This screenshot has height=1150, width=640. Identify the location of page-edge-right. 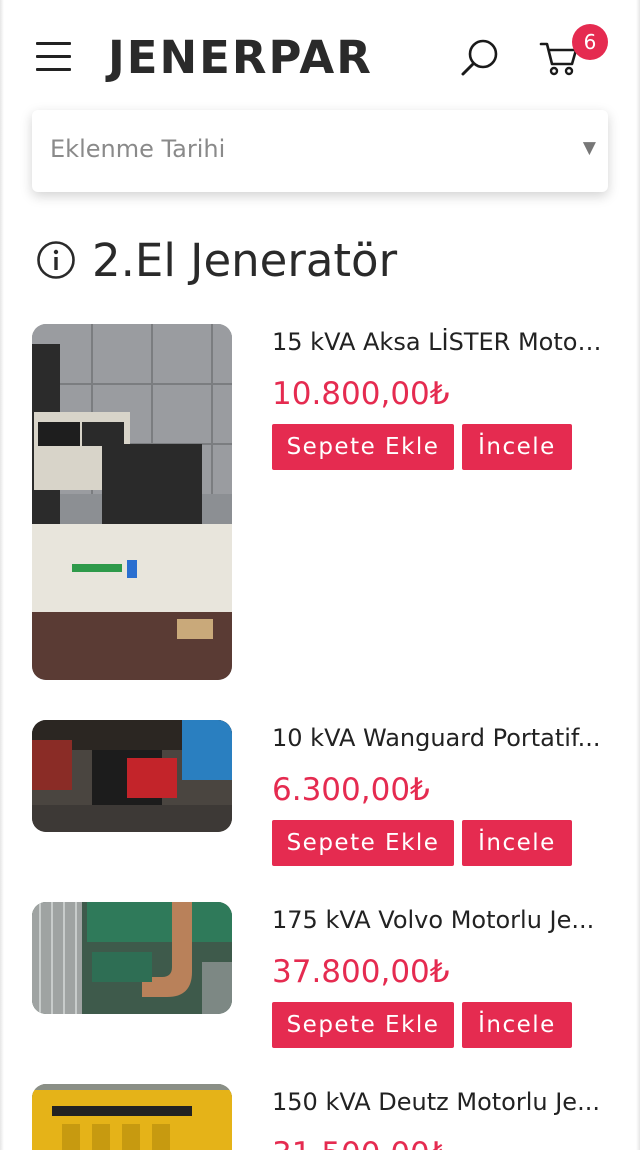
(638, 575).